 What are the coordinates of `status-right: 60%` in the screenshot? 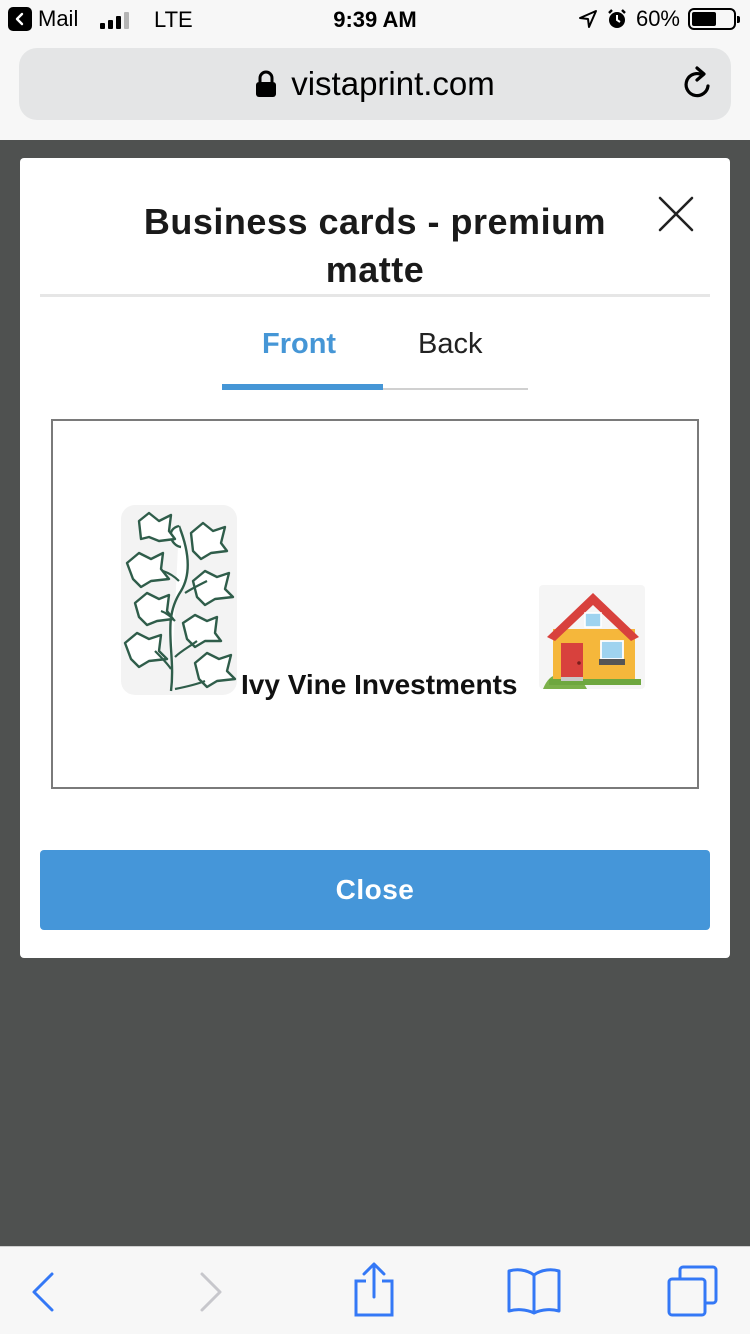 It's located at (659, 19).